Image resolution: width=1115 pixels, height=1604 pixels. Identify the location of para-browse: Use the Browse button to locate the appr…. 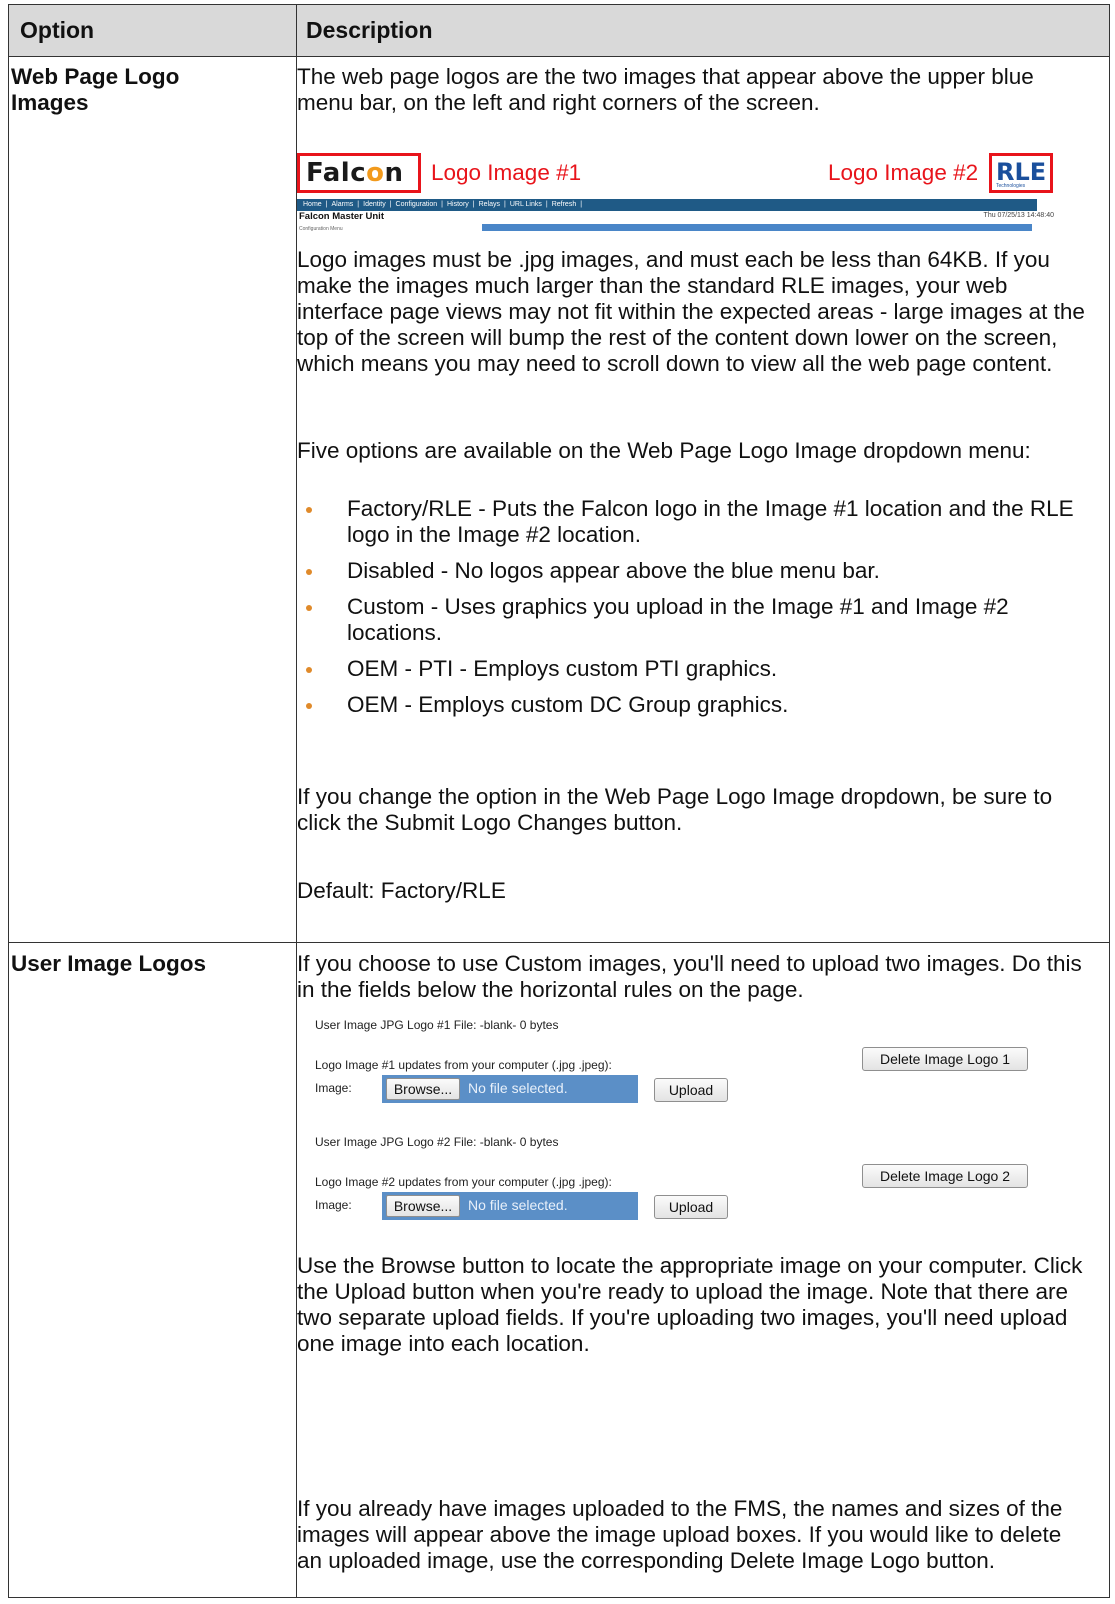
(690, 1304).